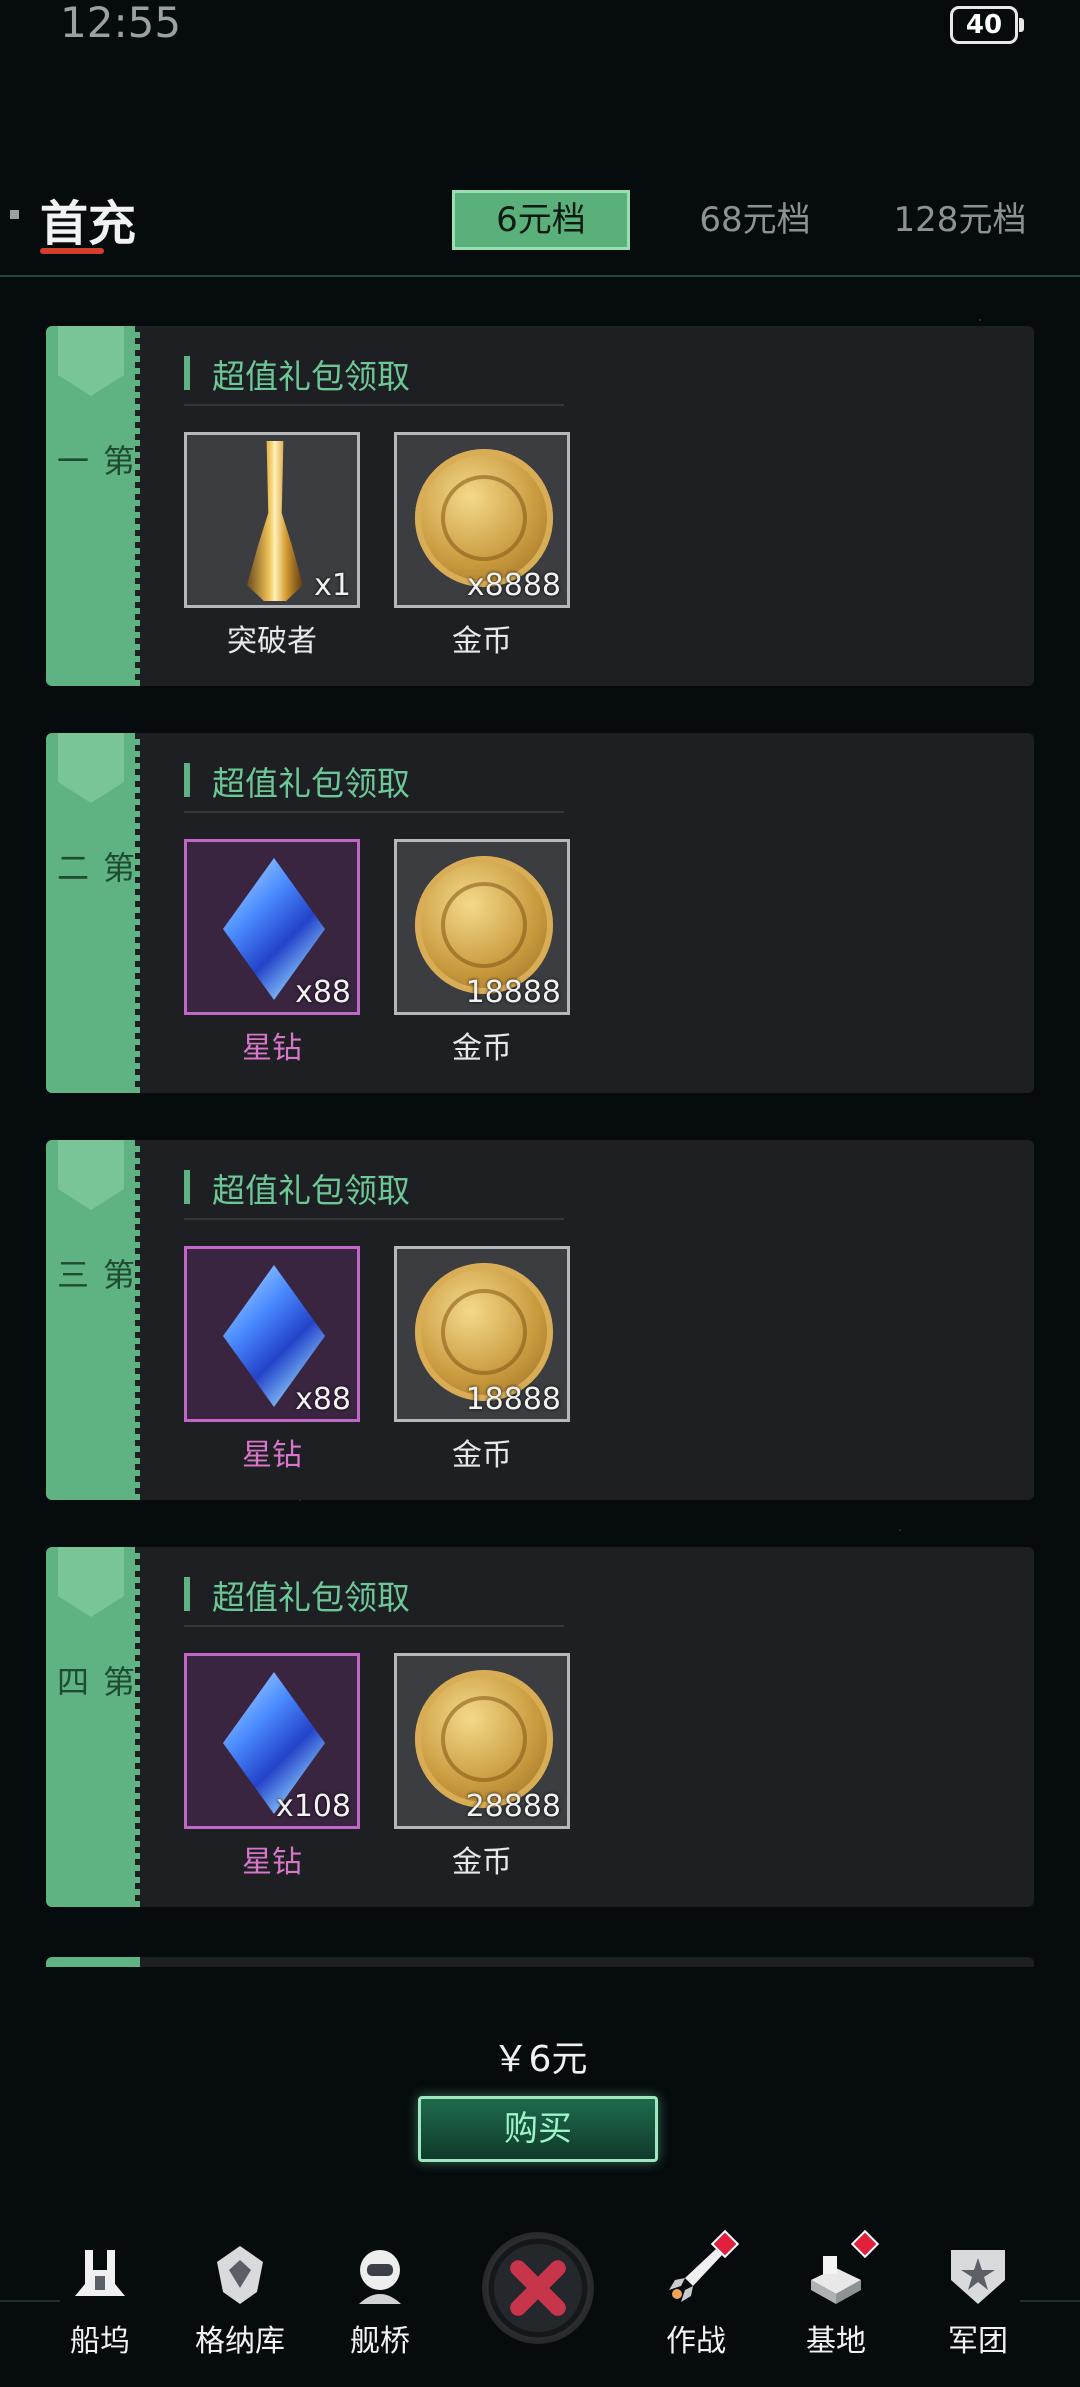 This screenshot has height=2387, width=1080. I want to click on header-divider, so click(540, 276).